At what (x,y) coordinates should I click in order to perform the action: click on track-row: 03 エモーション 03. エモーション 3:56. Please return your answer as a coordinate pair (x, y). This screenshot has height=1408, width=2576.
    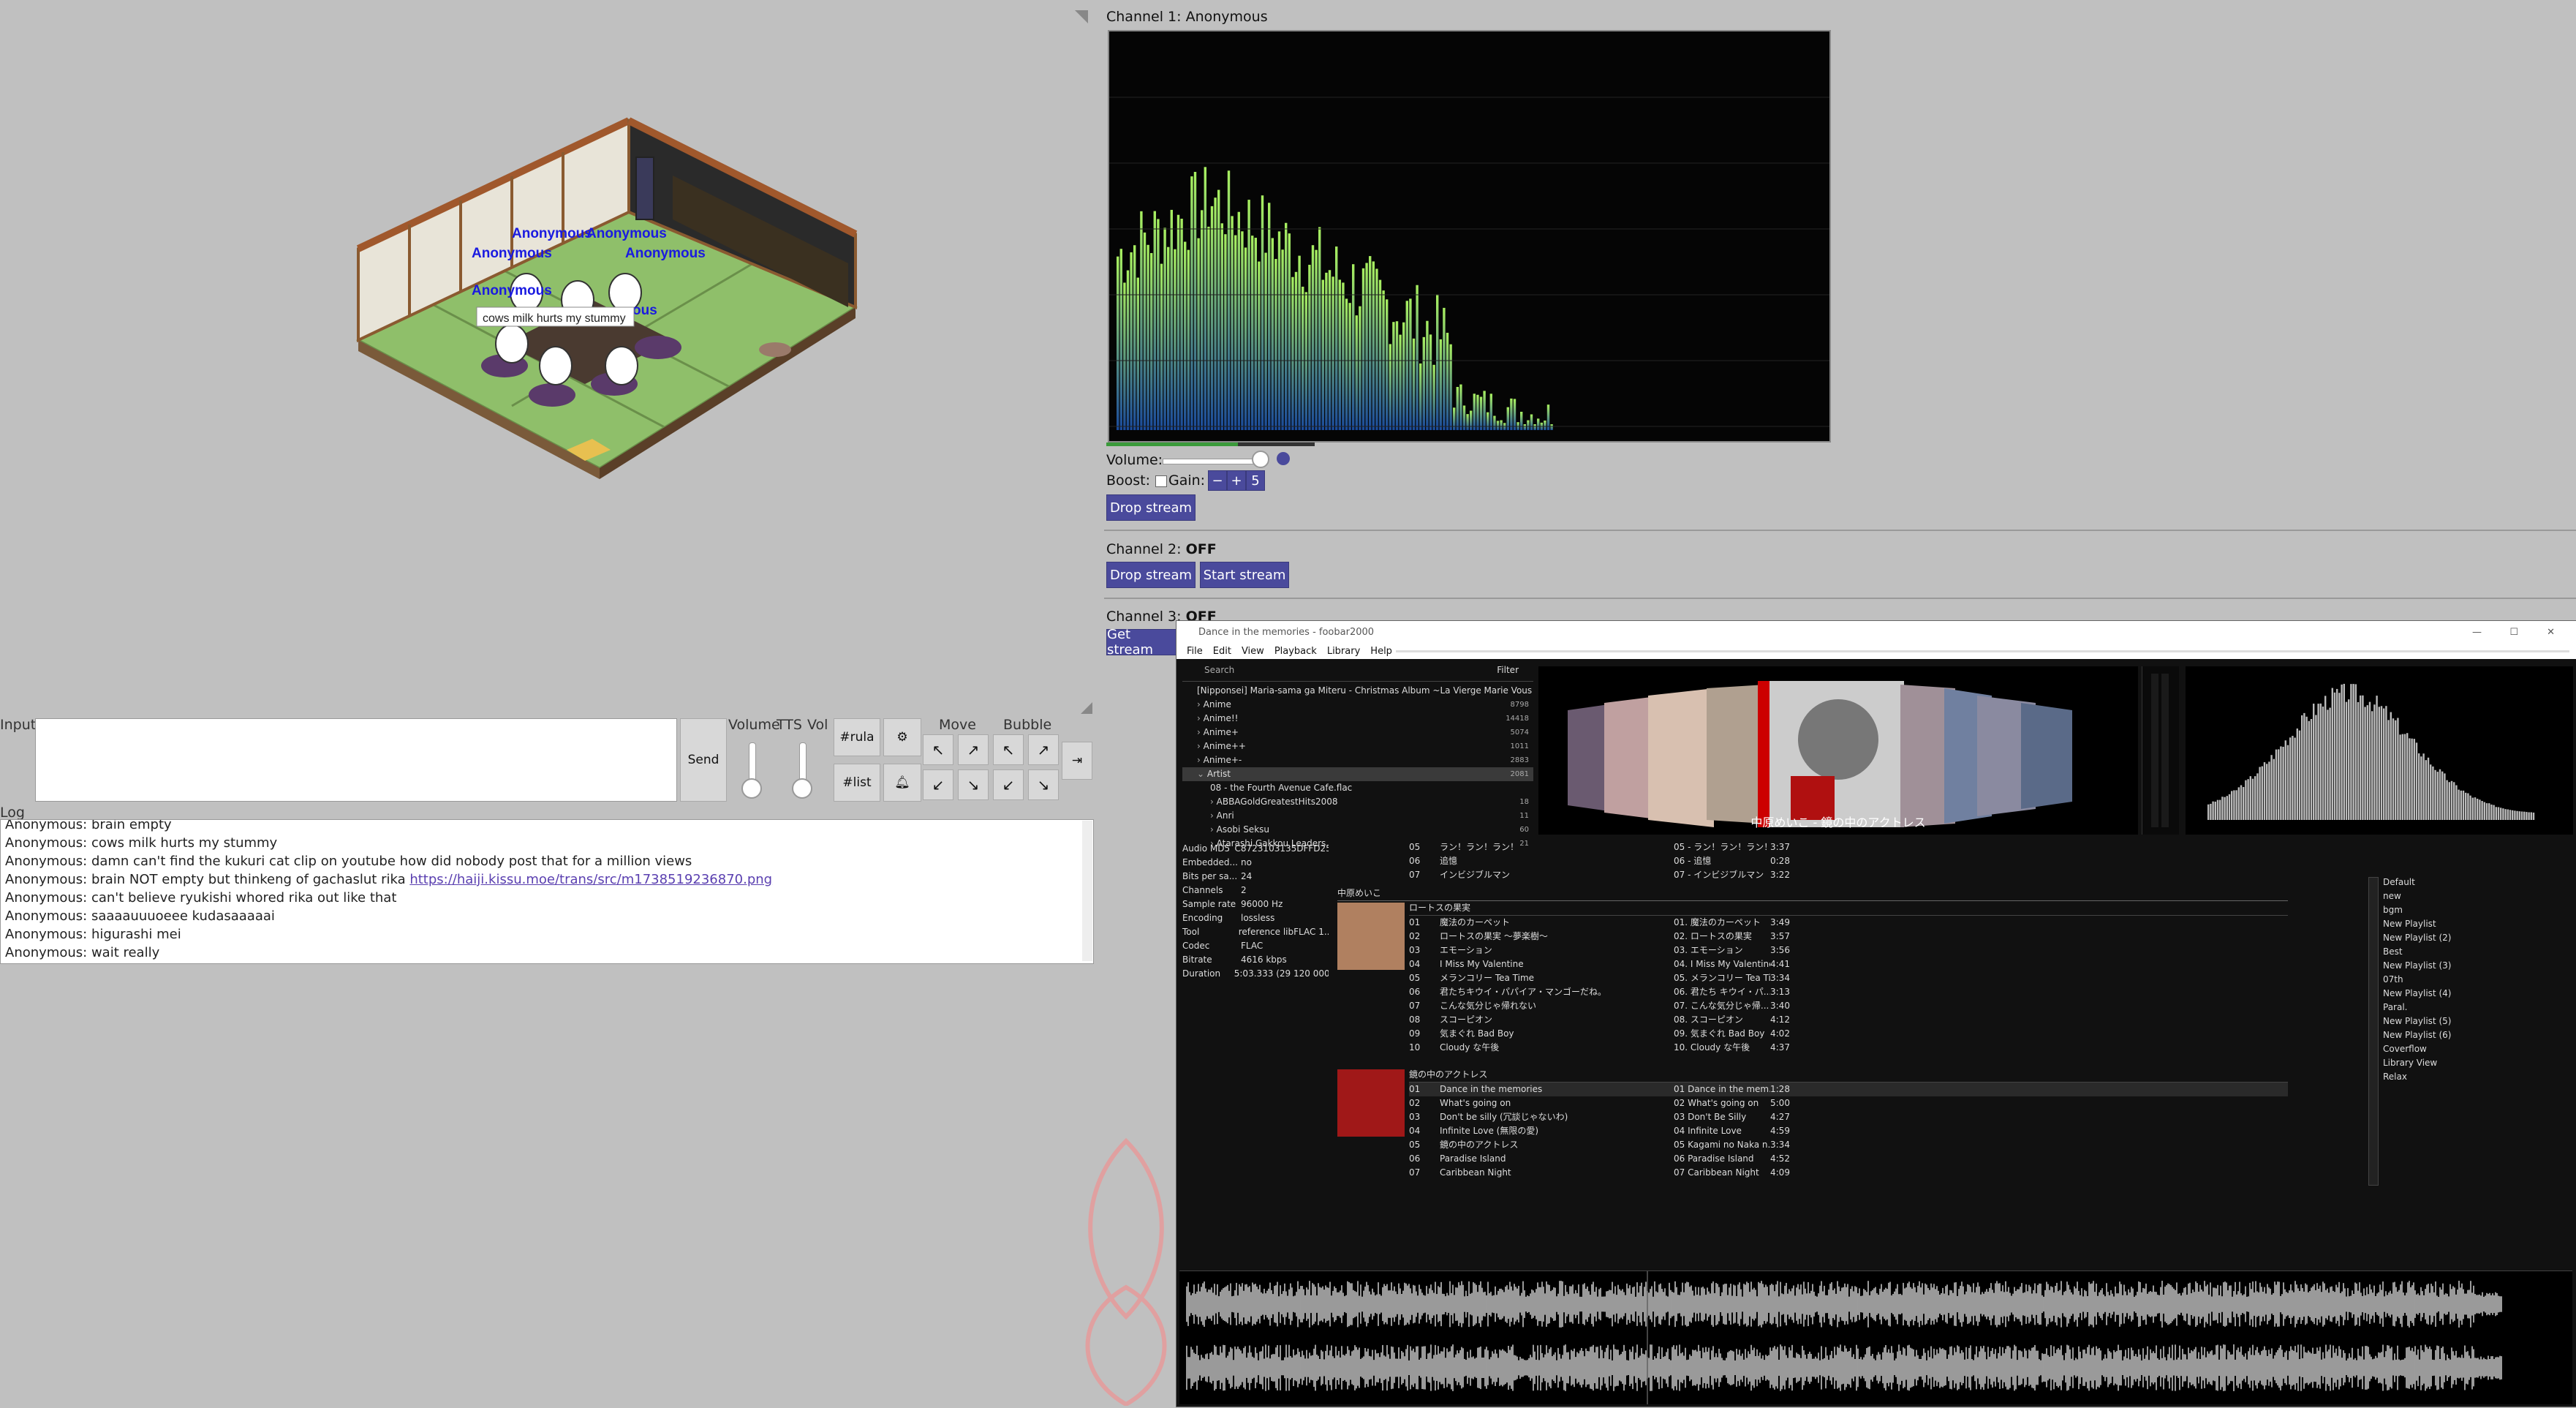
    Looking at the image, I should click on (1848, 950).